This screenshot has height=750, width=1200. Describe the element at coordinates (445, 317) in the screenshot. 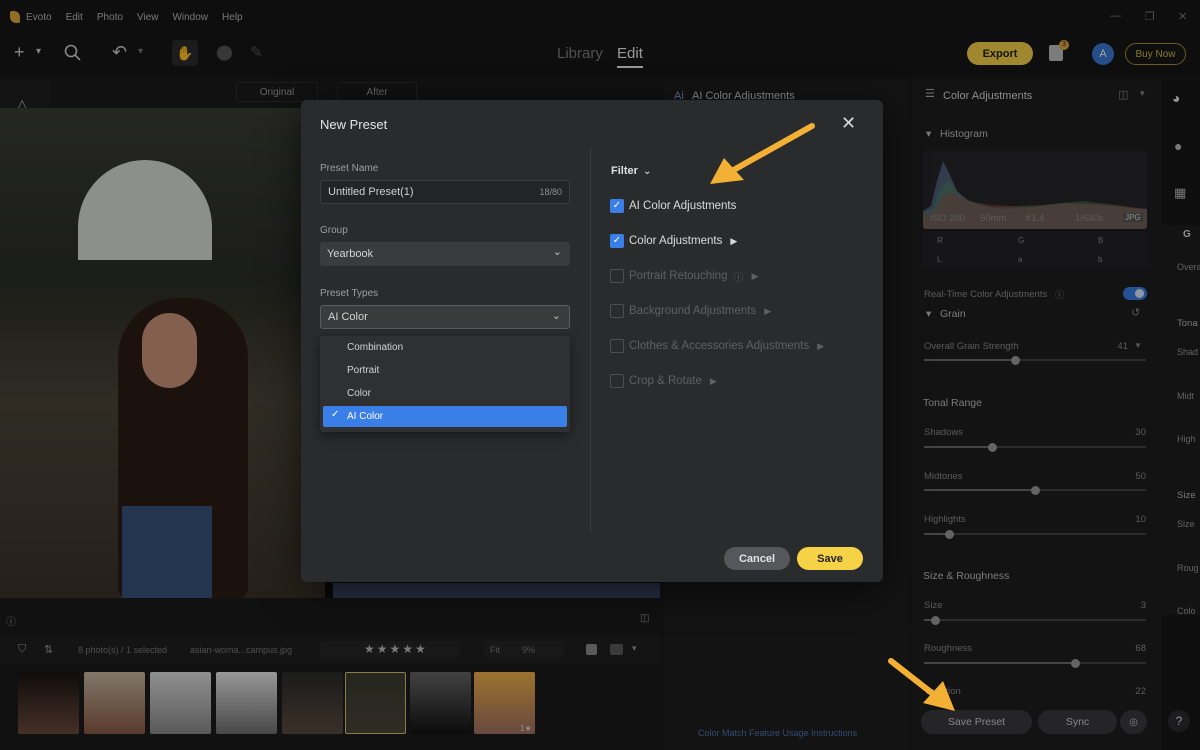

I see `preset-type-select: AI Color ⌄` at that location.